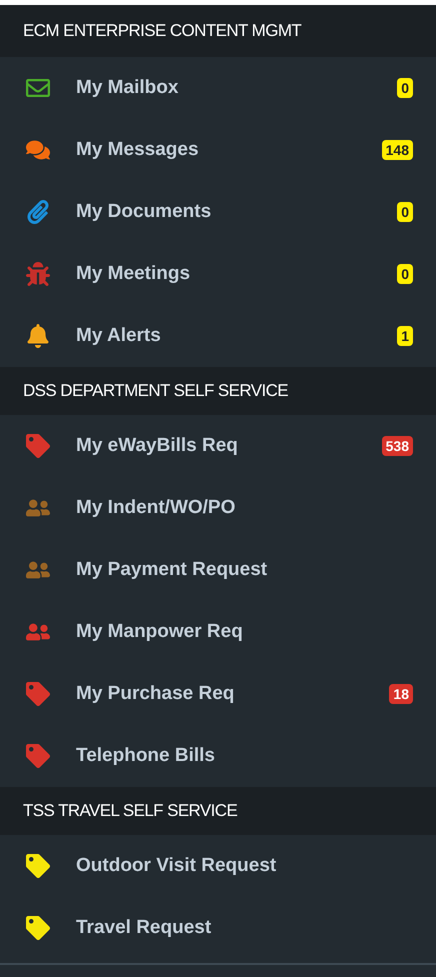 Image resolution: width=436 pixels, height=977 pixels. I want to click on menu-item: Travel Request, so click(218, 928).